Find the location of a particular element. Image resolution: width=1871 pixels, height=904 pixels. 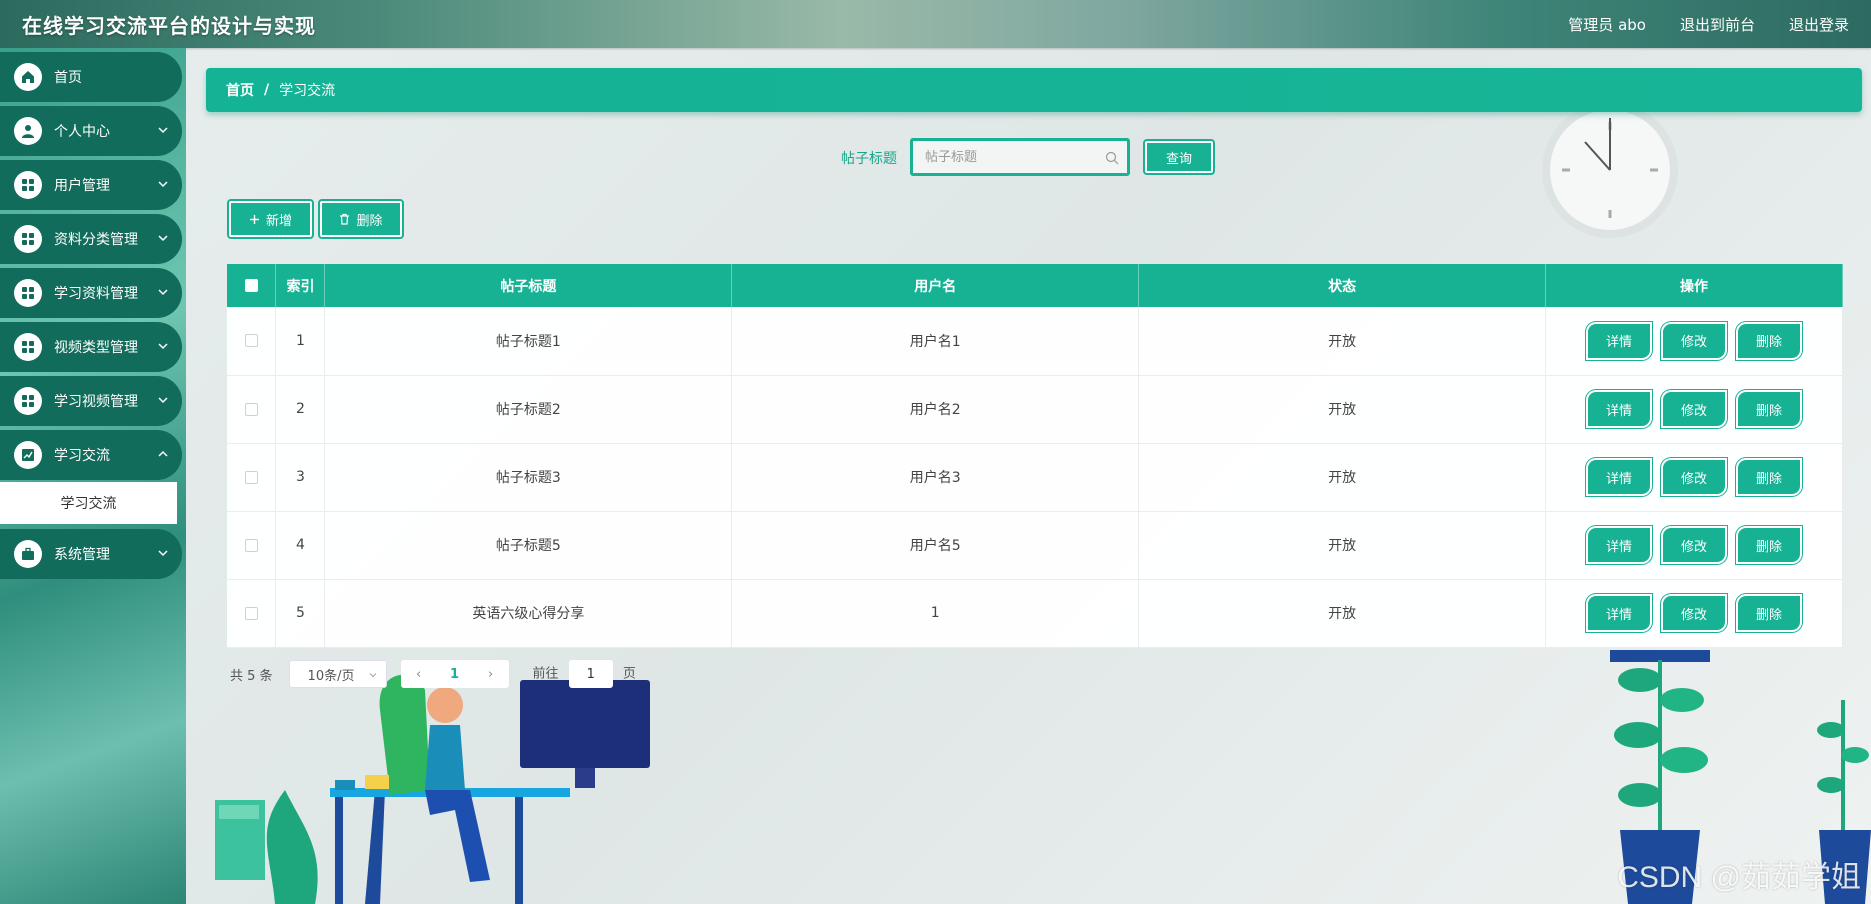

logout-link: 退出登录 is located at coordinates (1819, 24).